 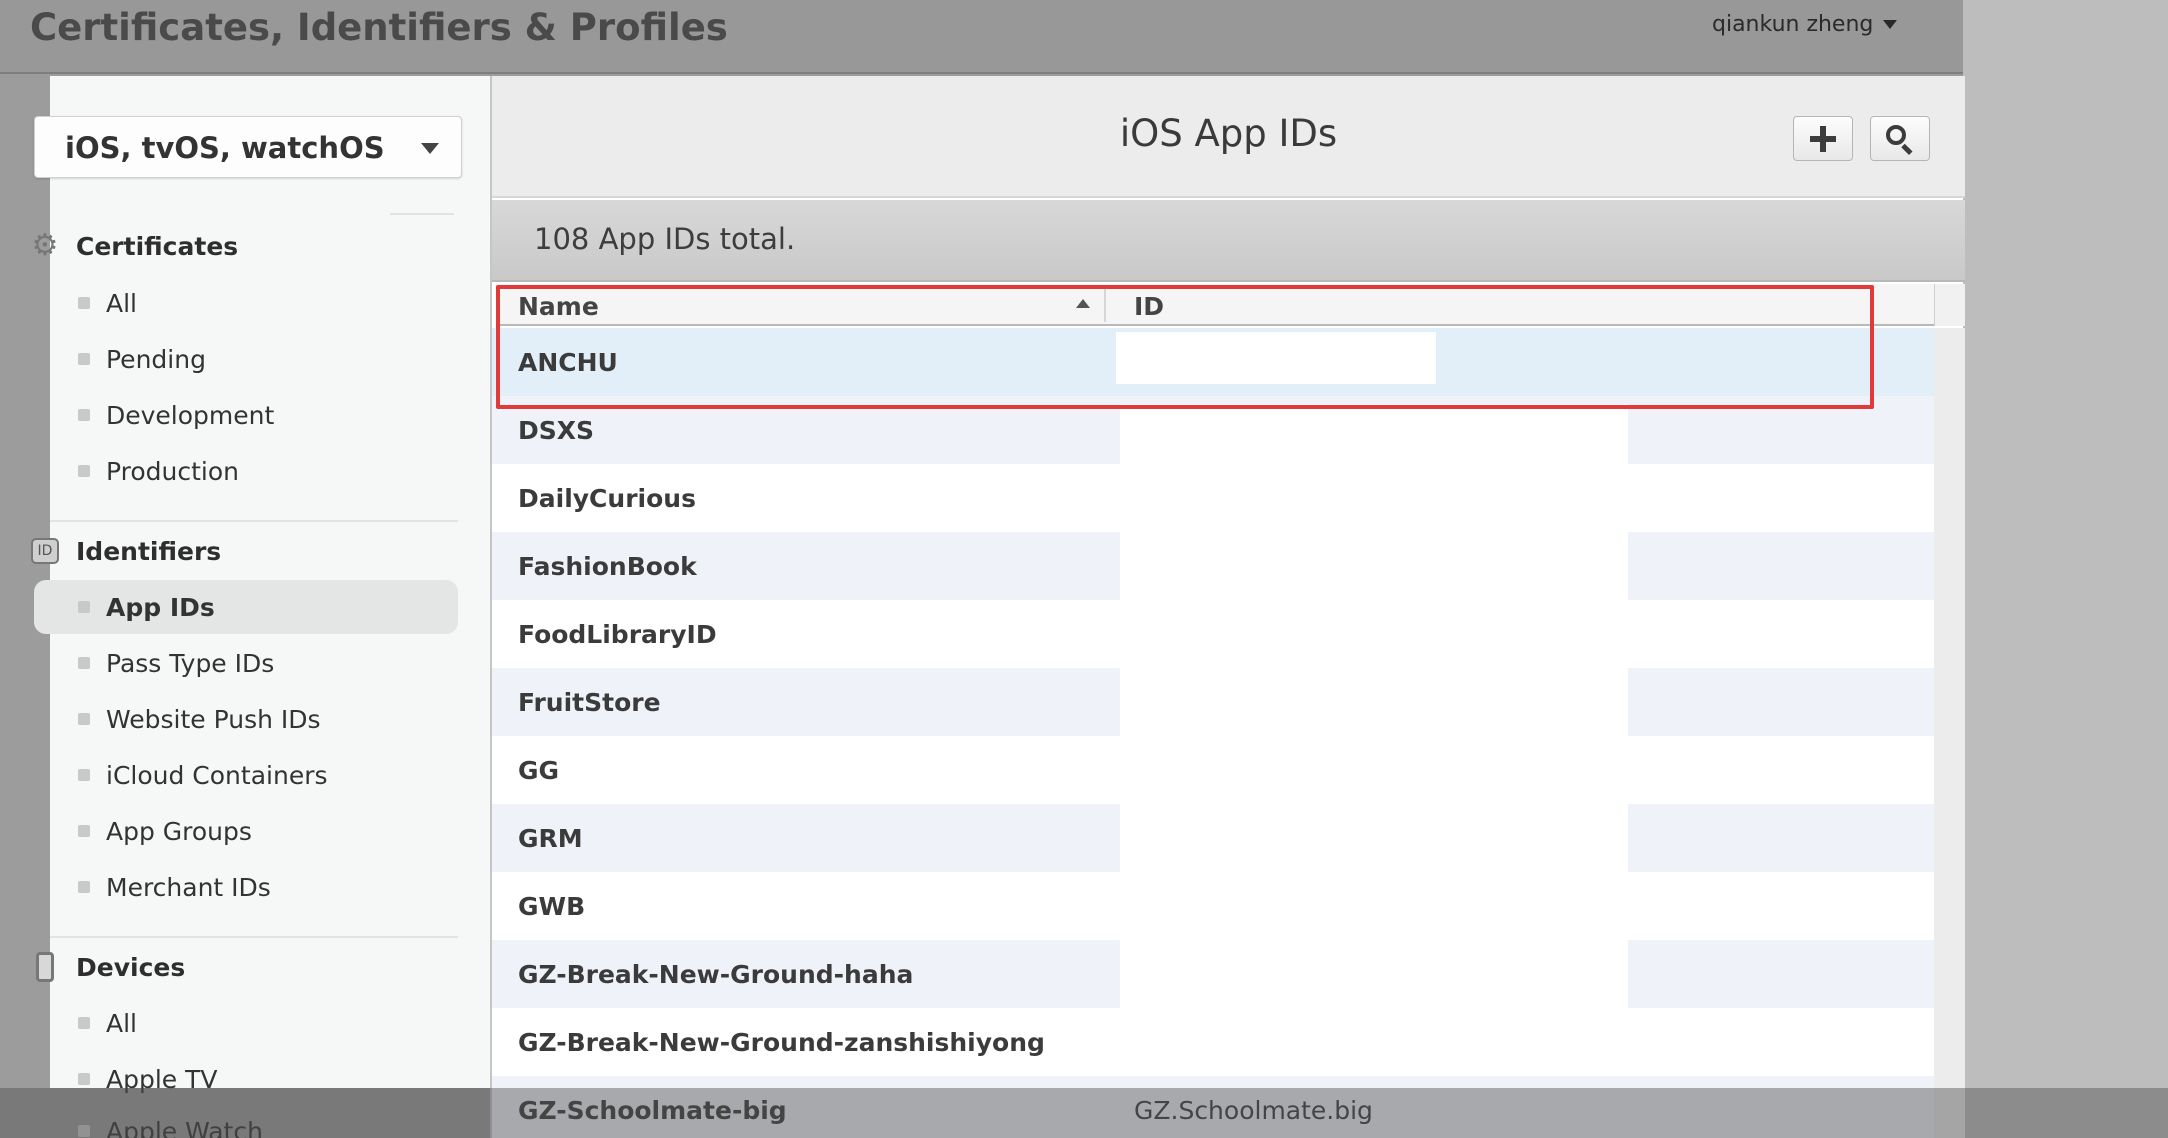 What do you see at coordinates (2065, 569) in the screenshot?
I see `right-margin` at bounding box center [2065, 569].